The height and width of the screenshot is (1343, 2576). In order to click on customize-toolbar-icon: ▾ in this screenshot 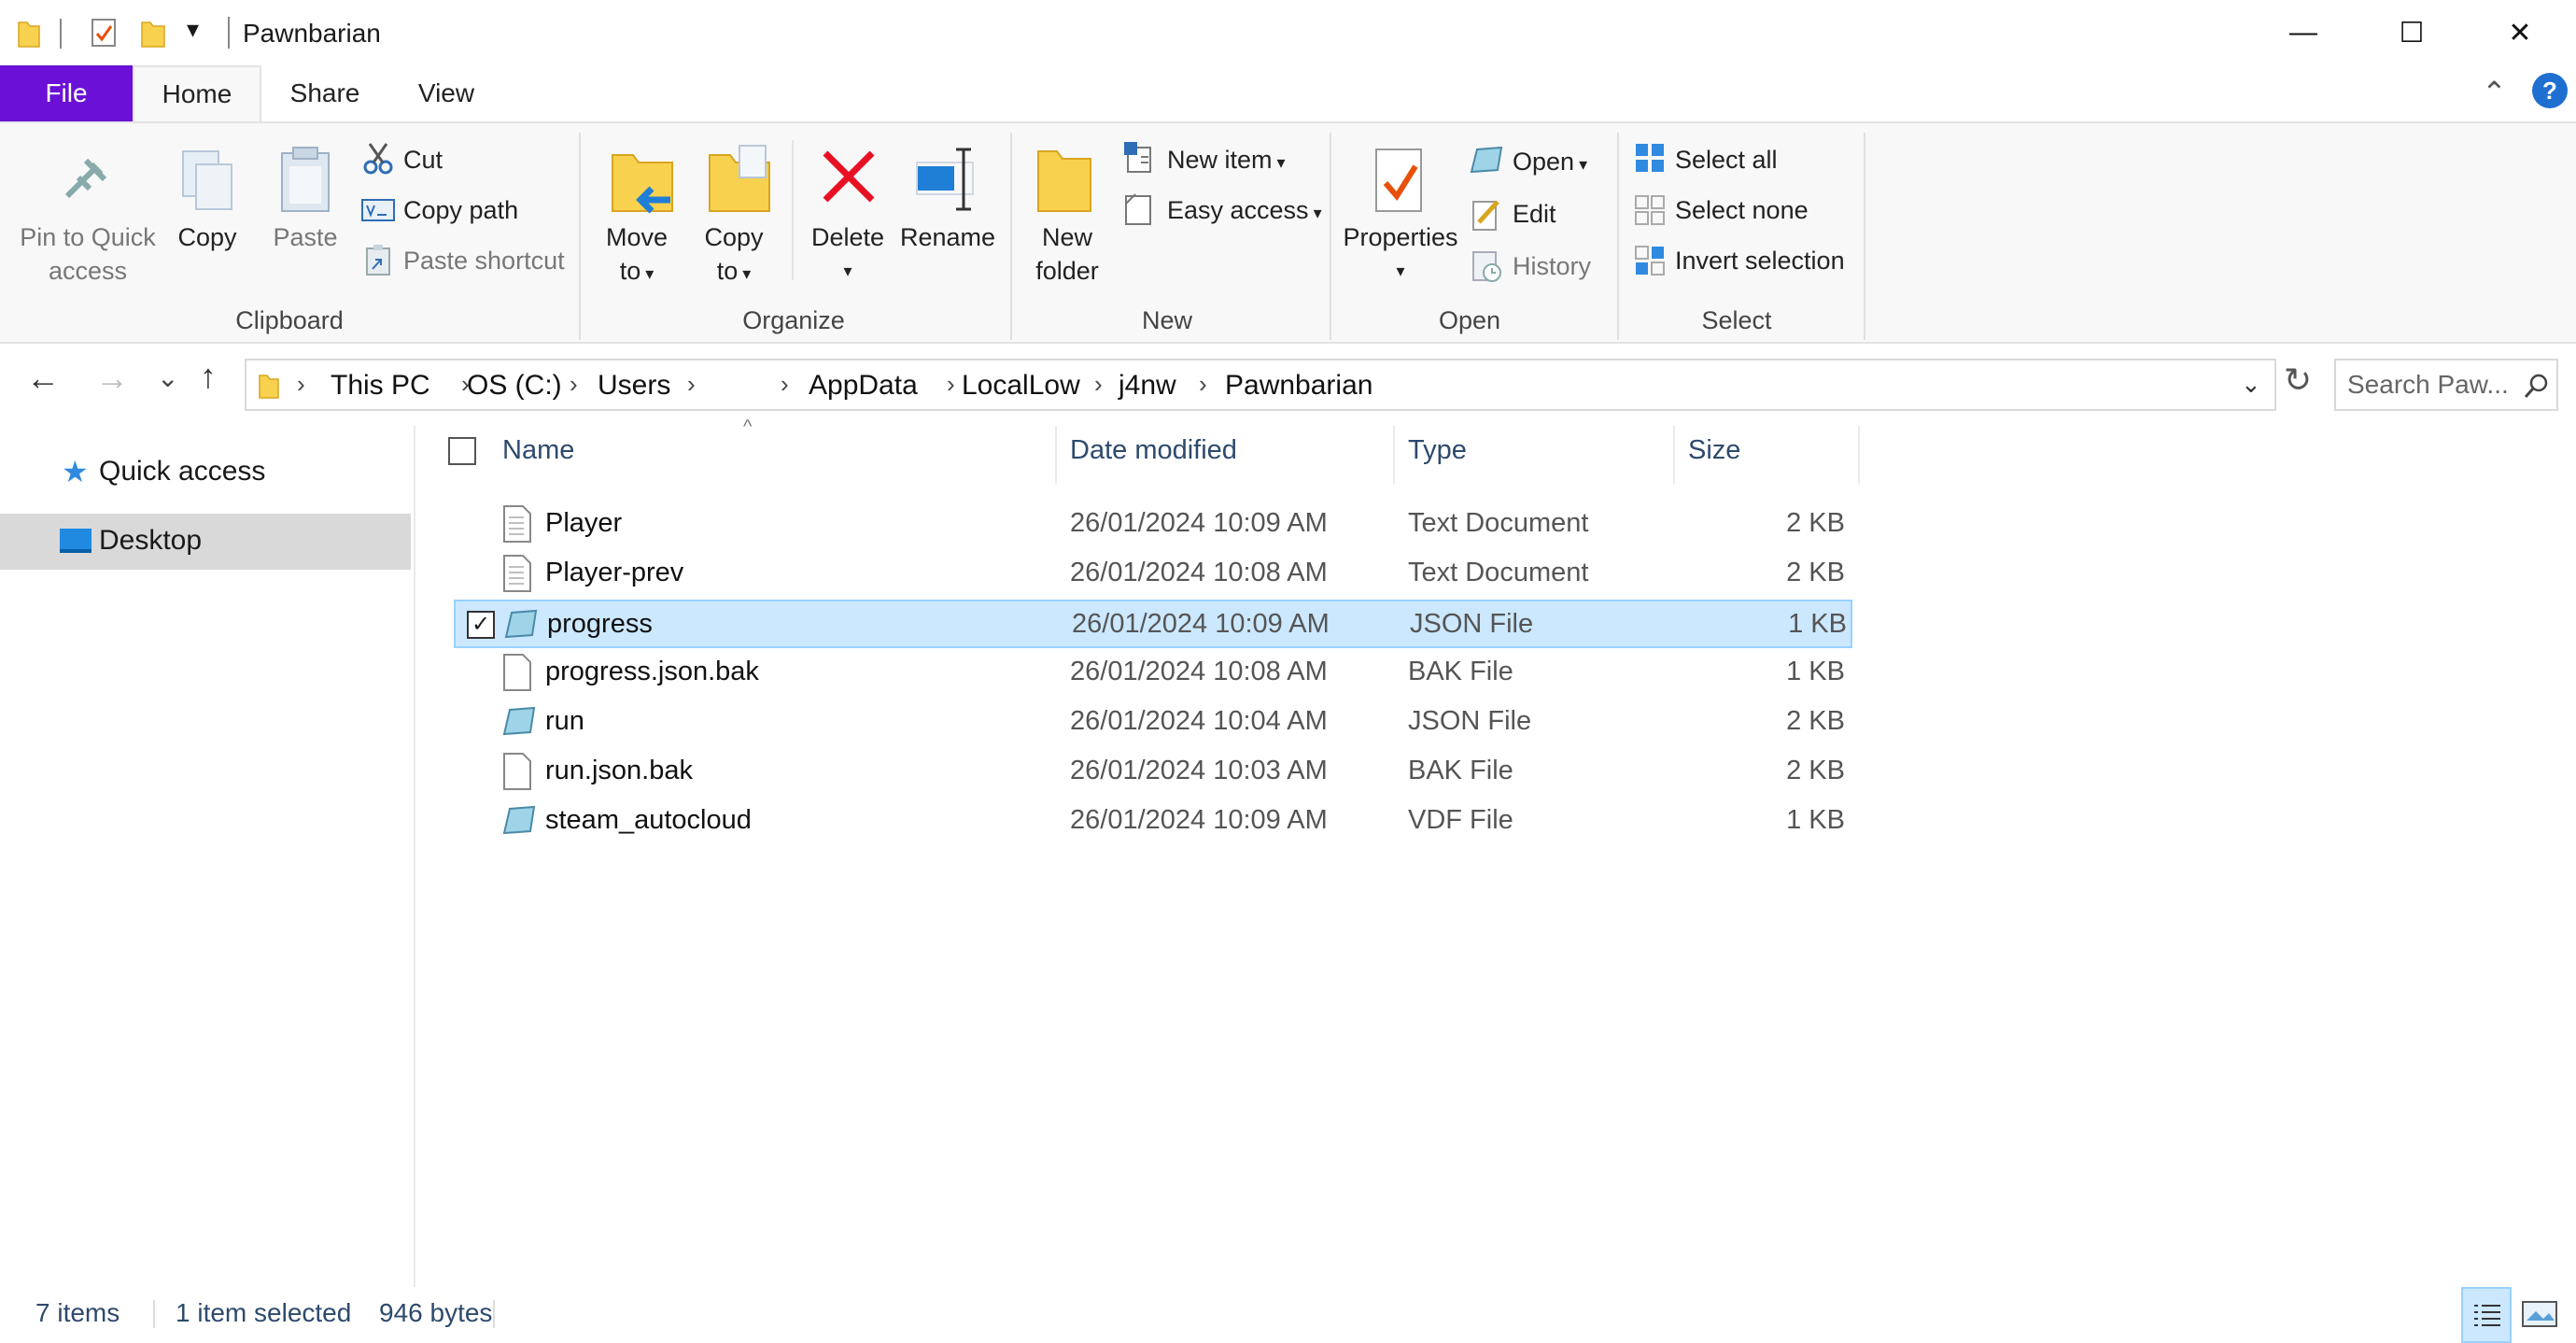, I will do `click(193, 29)`.